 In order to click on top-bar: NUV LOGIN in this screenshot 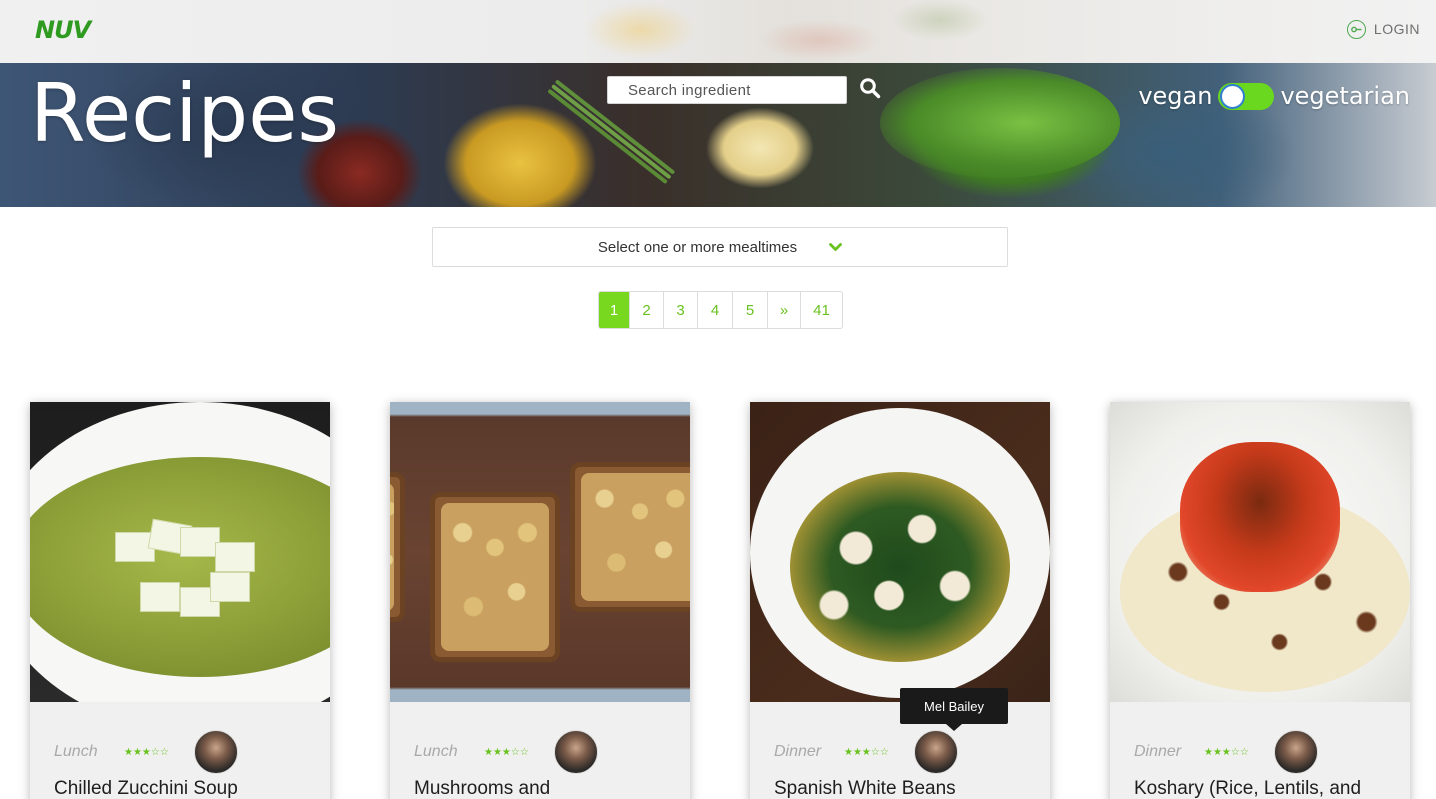, I will do `click(718, 31)`.